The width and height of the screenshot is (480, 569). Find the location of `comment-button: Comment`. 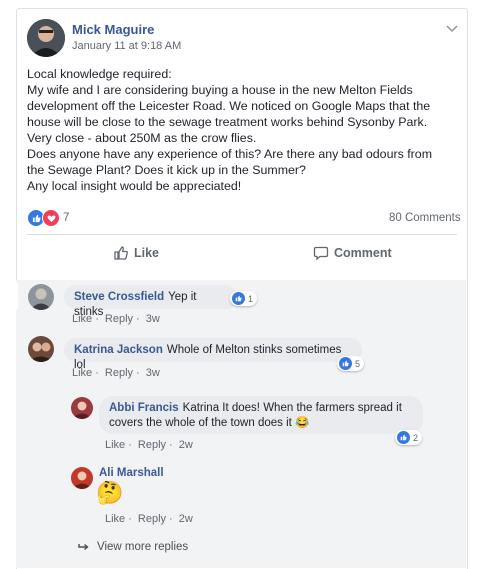

comment-button: Comment is located at coordinates (352, 253).